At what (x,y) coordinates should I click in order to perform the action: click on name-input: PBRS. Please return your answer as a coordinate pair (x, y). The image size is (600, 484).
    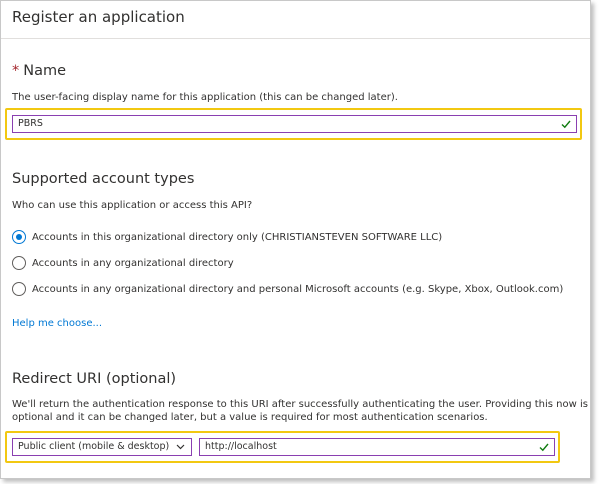
    Looking at the image, I should click on (294, 124).